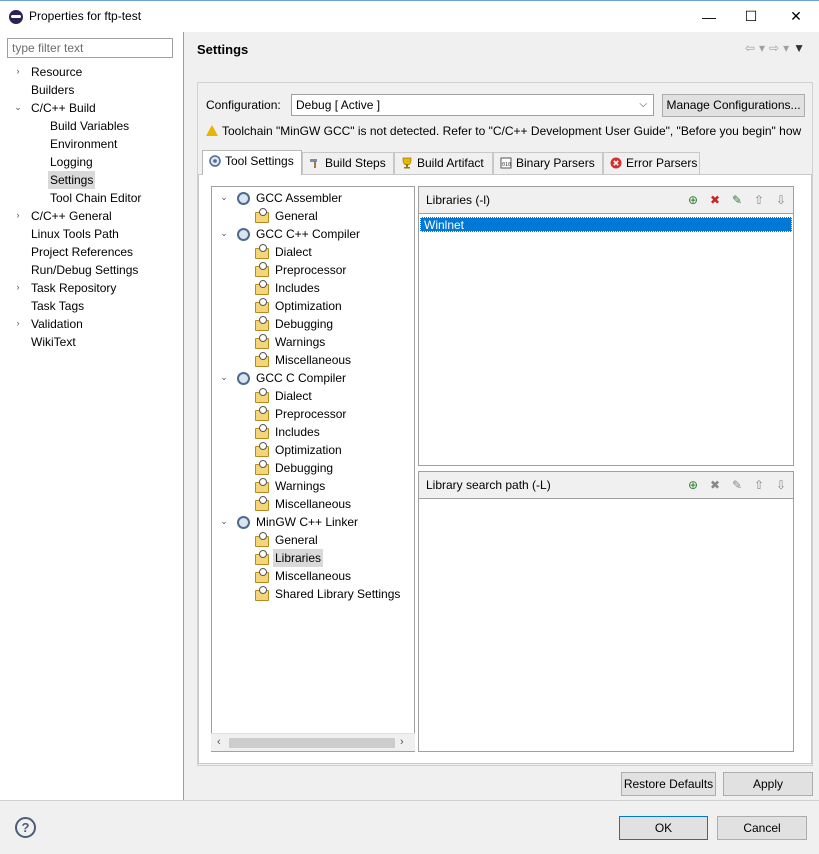 This screenshot has height=854, width=819. What do you see at coordinates (73, 288) in the screenshot?
I see `nav-item-task-repository: Task Repository` at bounding box center [73, 288].